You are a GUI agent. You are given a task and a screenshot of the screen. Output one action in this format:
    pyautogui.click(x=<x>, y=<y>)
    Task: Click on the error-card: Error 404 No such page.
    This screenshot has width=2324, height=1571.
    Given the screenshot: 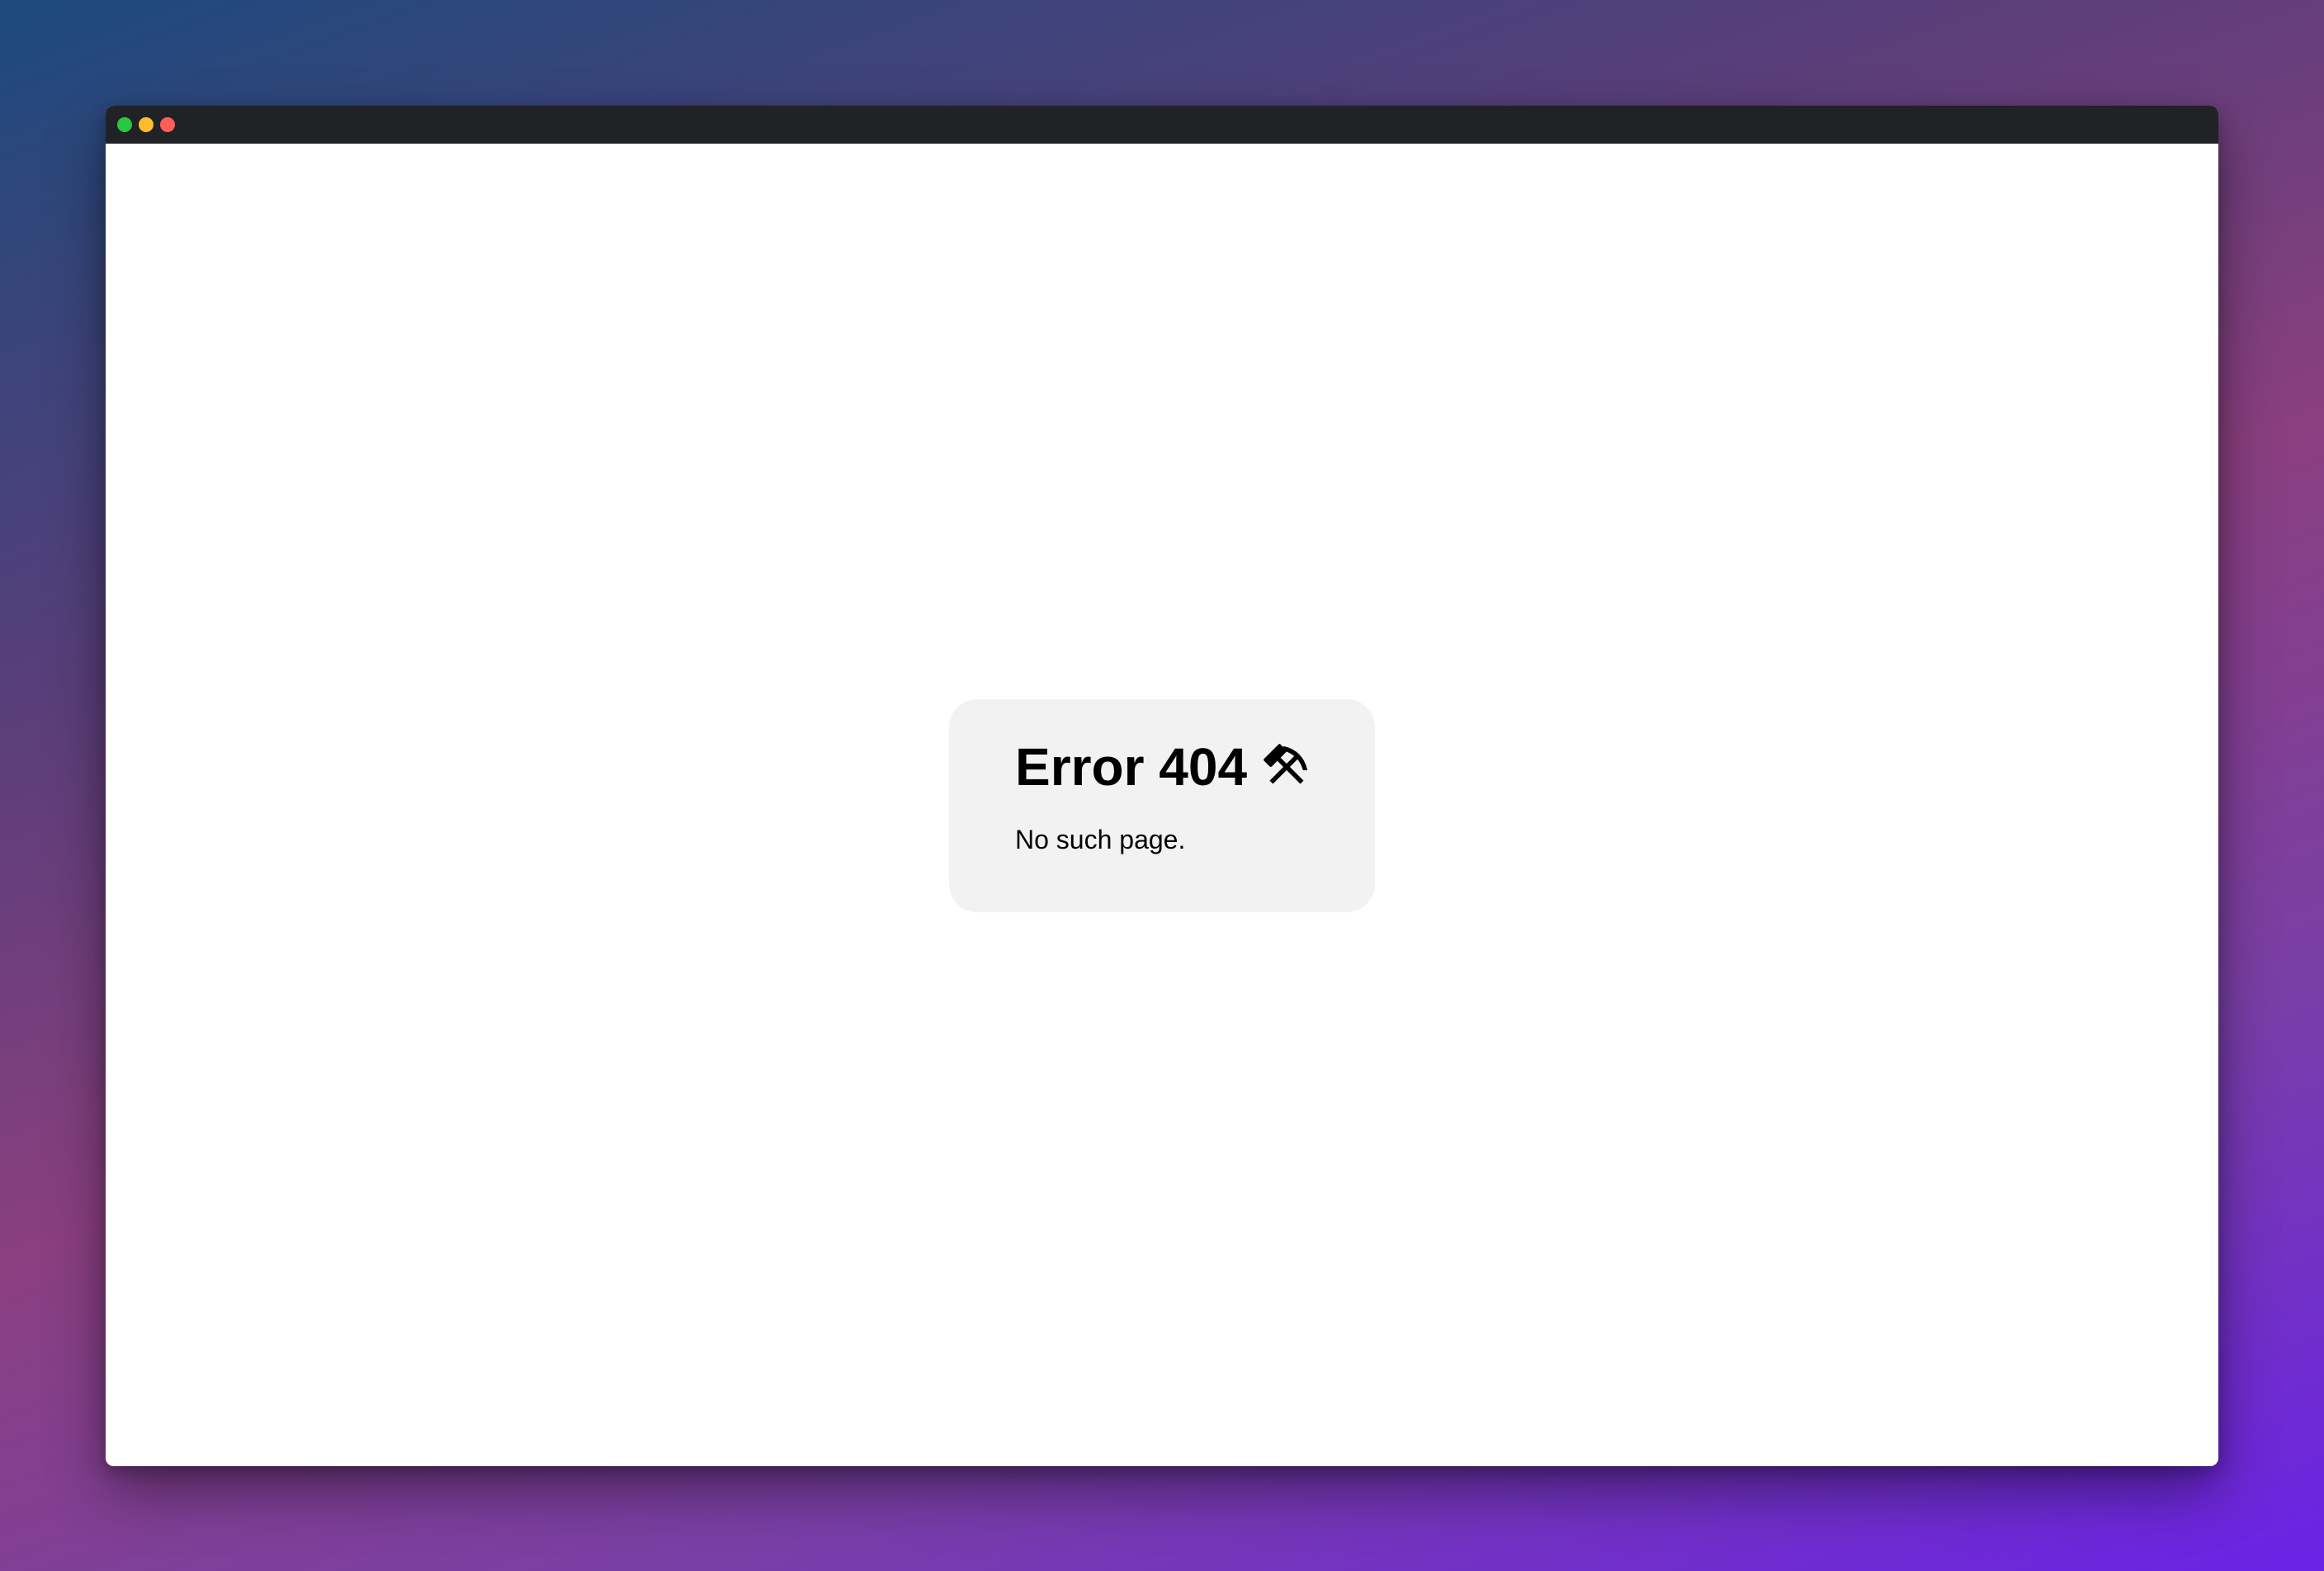 What is the action you would take?
    pyautogui.click(x=1162, y=805)
    